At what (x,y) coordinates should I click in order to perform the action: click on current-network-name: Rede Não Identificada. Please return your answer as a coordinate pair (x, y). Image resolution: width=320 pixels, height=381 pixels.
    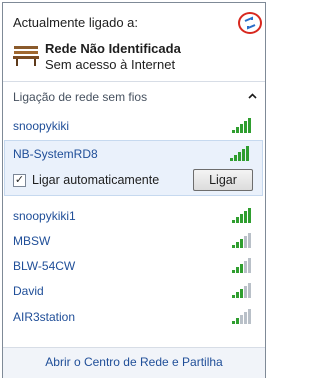
    Looking at the image, I should click on (113, 48).